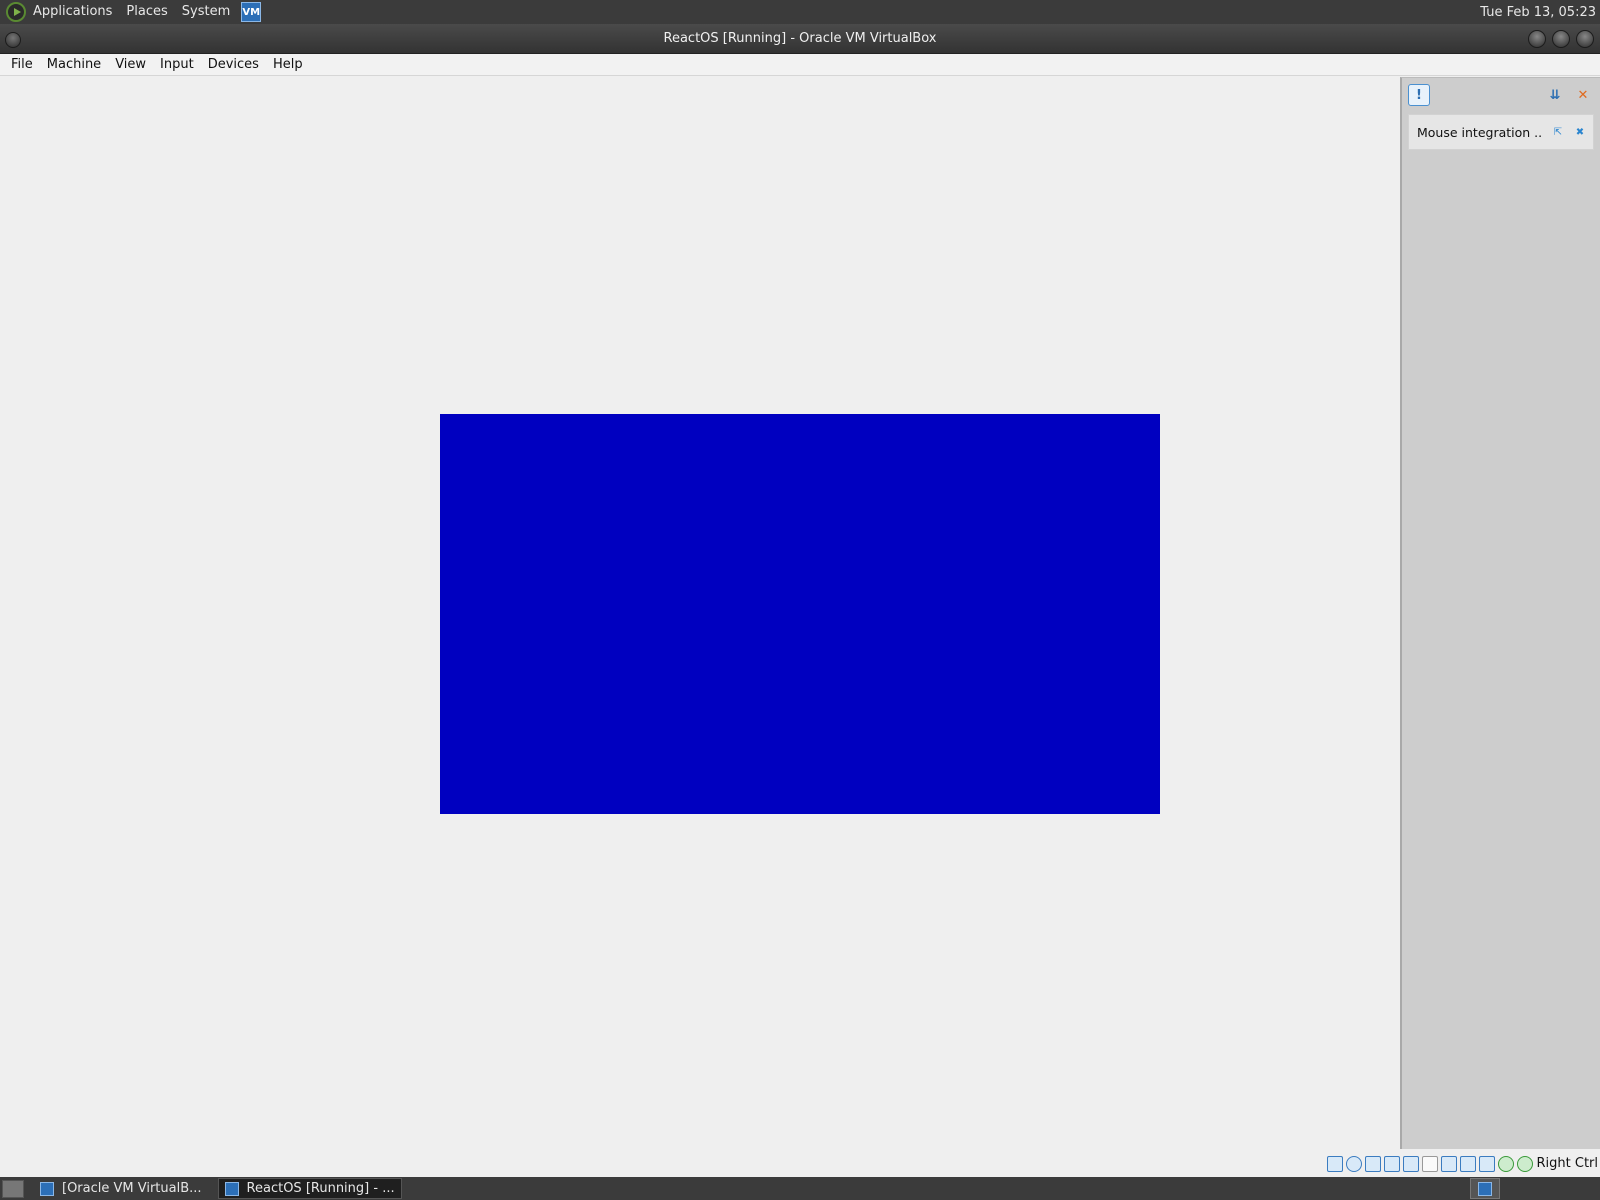 The height and width of the screenshot is (1200, 1600). What do you see at coordinates (1583, 95) in the screenshot?
I see `close-all-notifications-icon: ✕` at bounding box center [1583, 95].